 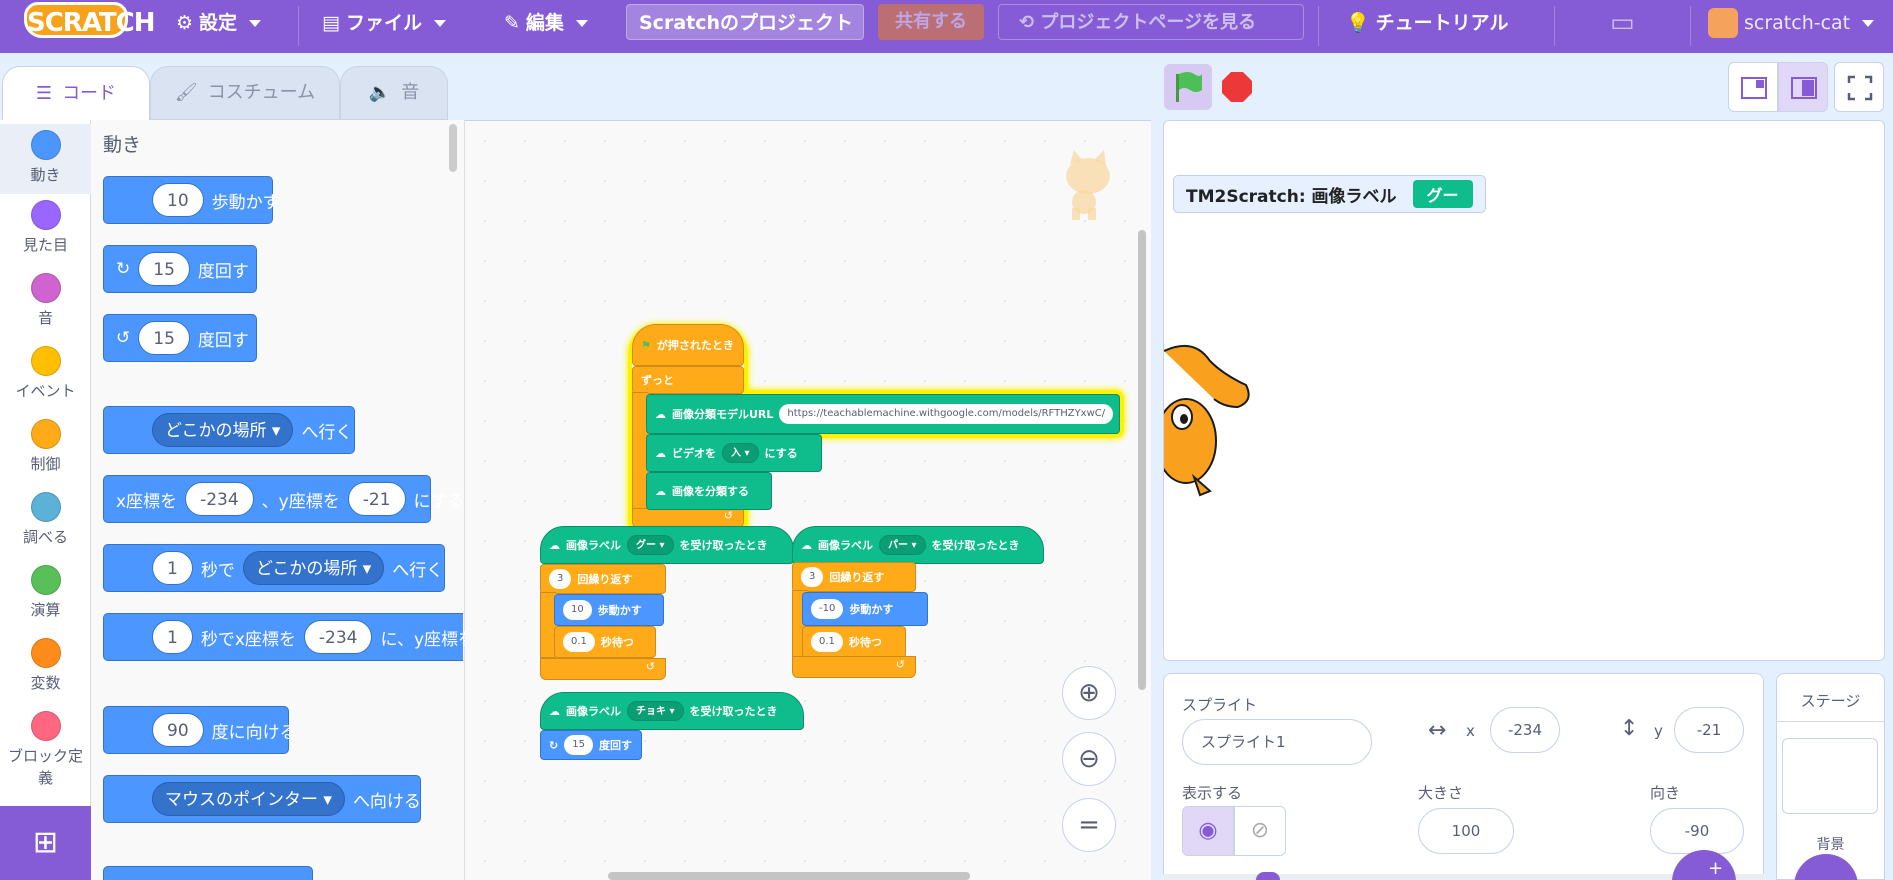 I want to click on sprite-name-input: スプライト1, so click(x=1277, y=742).